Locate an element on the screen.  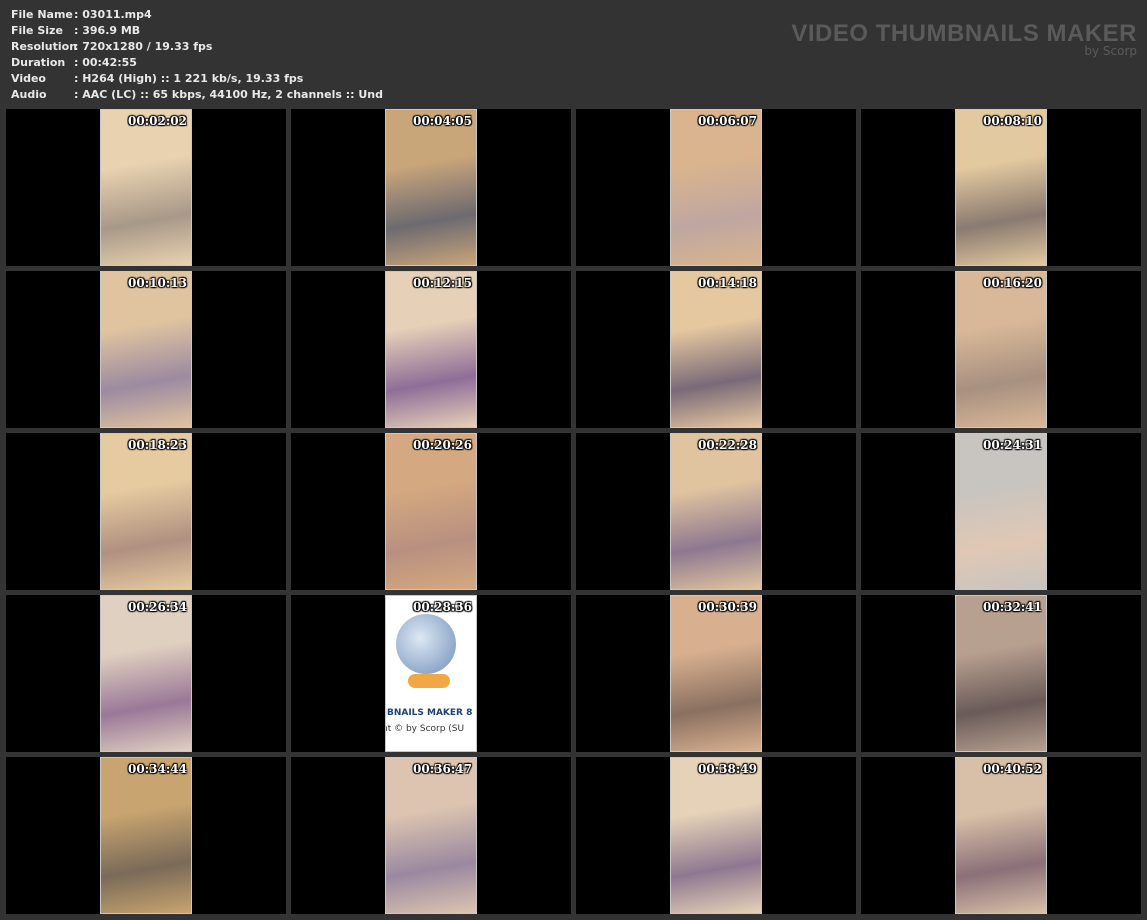
thumbnail-cell: 00:24:31 is located at coordinates (1001, 511).